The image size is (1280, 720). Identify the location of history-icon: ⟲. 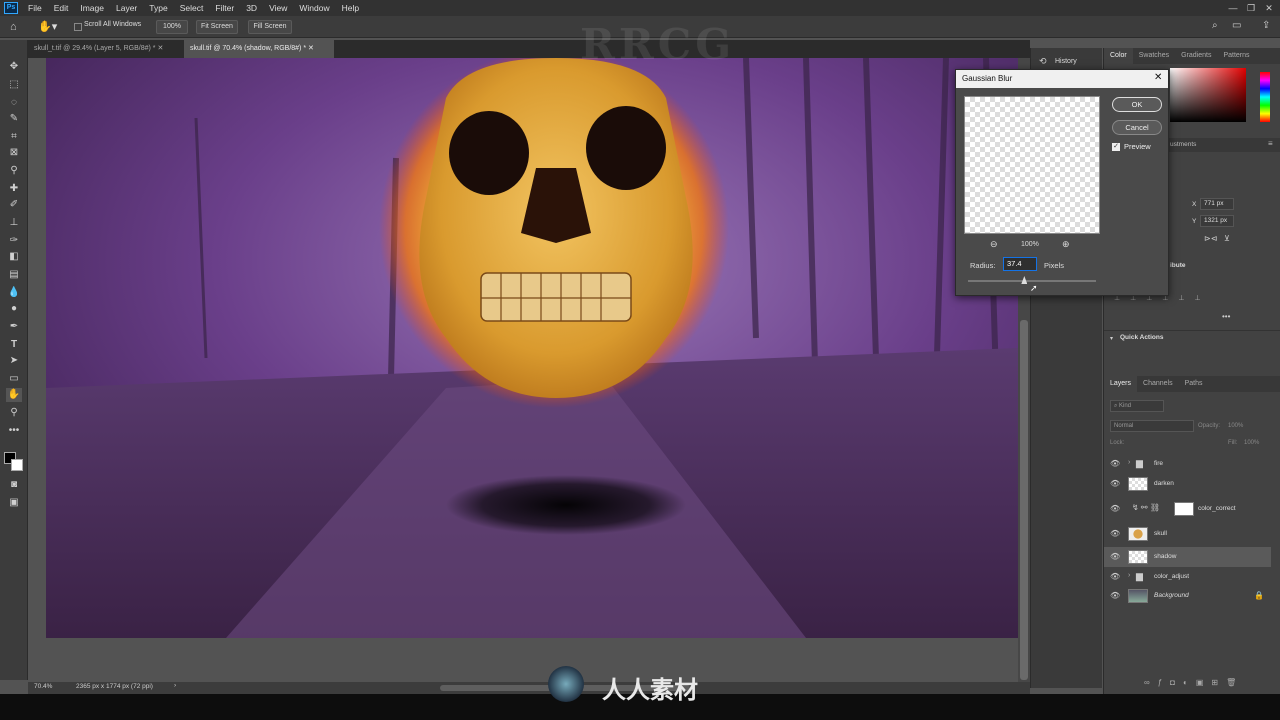
(1043, 61).